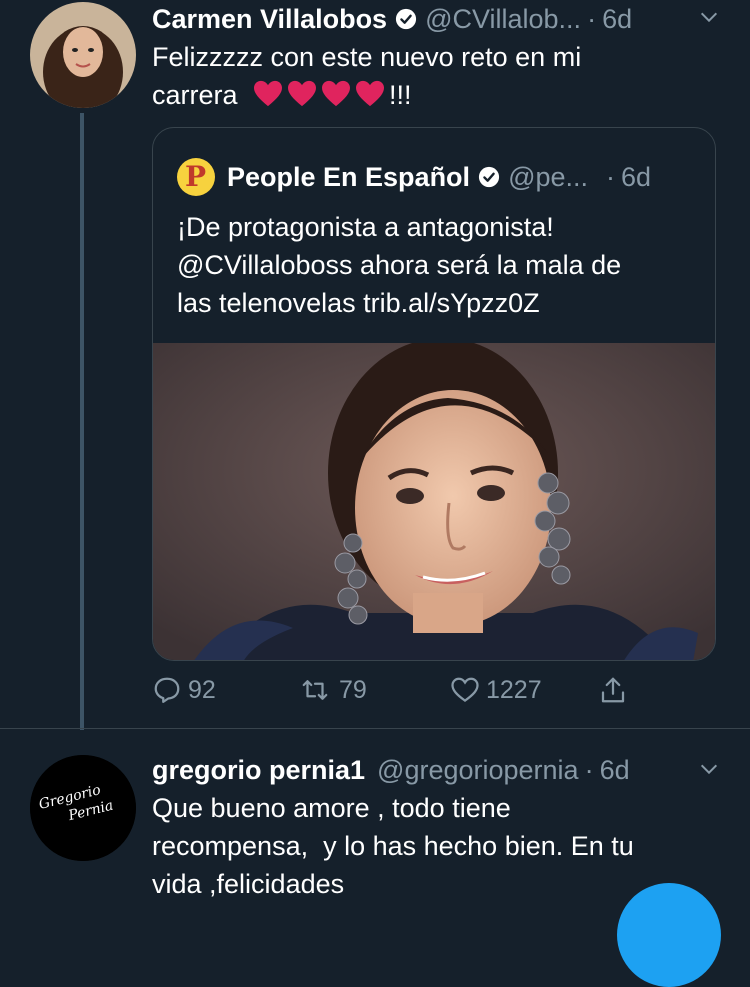 This screenshot has width=750, height=987. Describe the element at coordinates (399, 265) in the screenshot. I see `quoted-text-line2: @CVillaloboss ahora será la mala de` at that location.